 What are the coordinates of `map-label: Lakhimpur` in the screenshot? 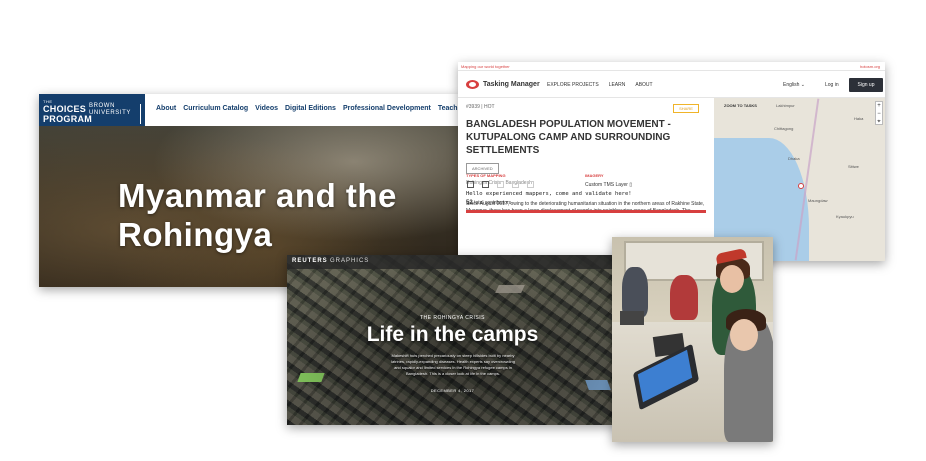 It's located at (785, 105).